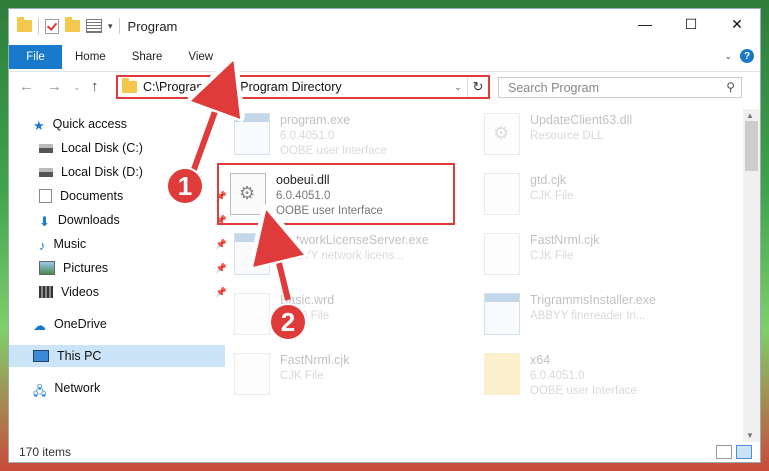 Image resolution: width=769 pixels, height=471 pixels. I want to click on callout-badge-1: 1, so click(185, 186).